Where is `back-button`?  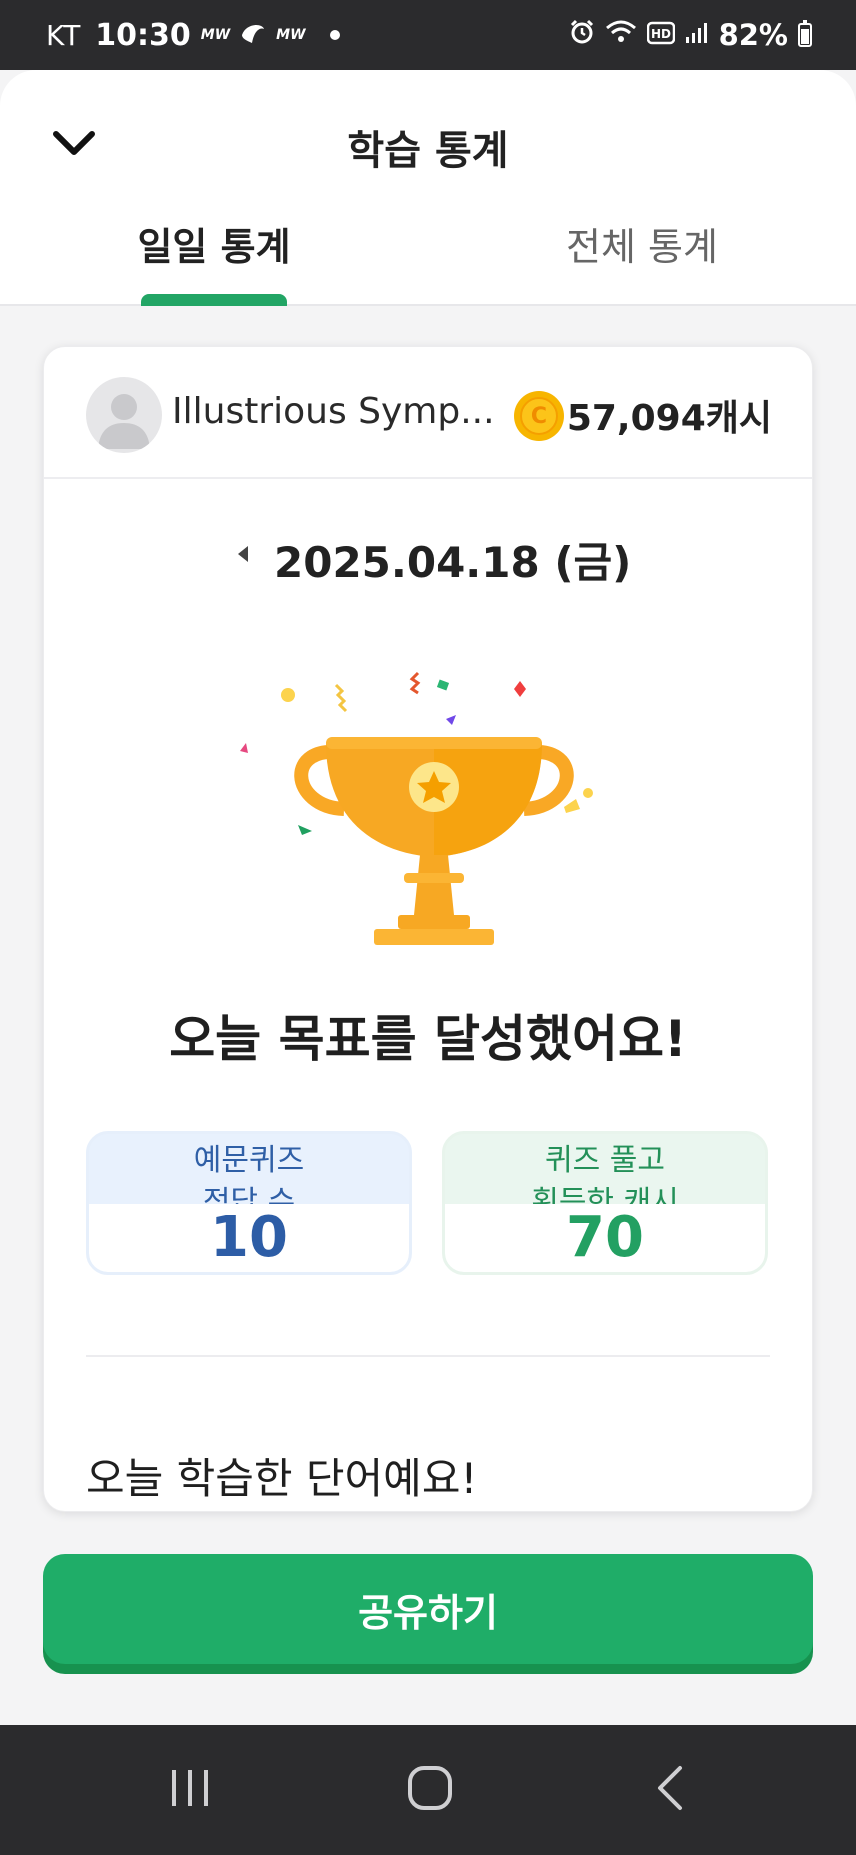 back-button is located at coordinates (670, 1790).